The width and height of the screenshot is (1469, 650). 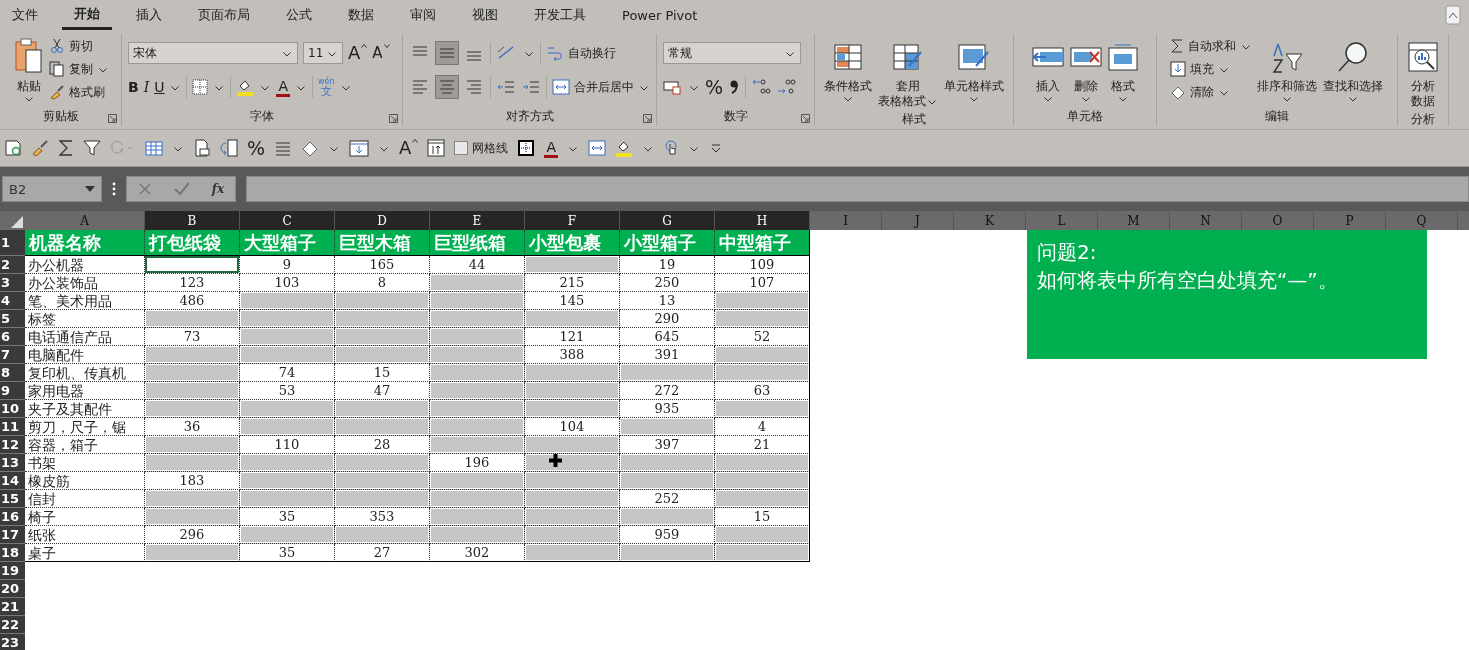 What do you see at coordinates (78, 92) in the screenshot?
I see `format-painter-button: 格式刷` at bounding box center [78, 92].